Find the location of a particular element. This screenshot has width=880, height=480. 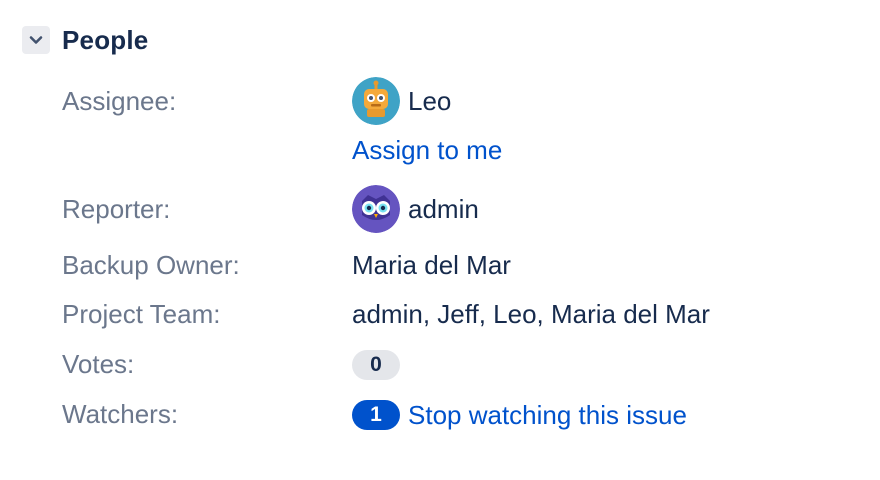

votes-count-badge: 0 is located at coordinates (376, 365).